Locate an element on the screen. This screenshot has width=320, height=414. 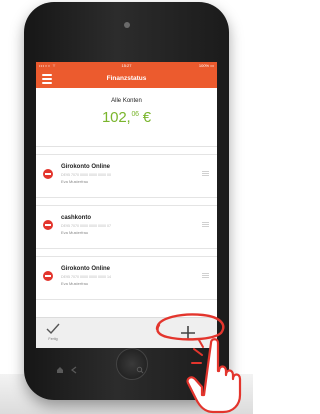
home-glyph-icon is located at coordinates (60, 370).